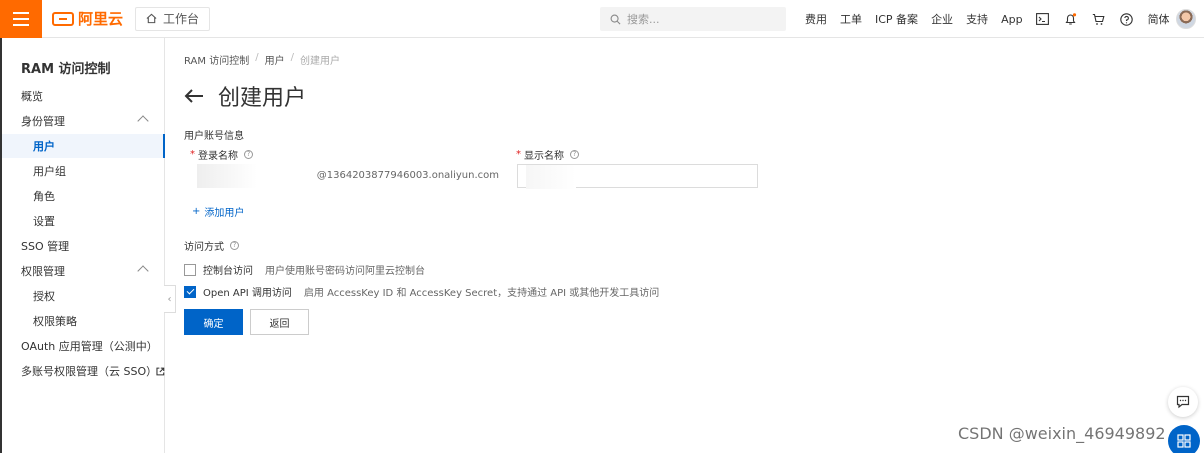  I want to click on sidebar-item-label: 用户组, so click(49, 171).